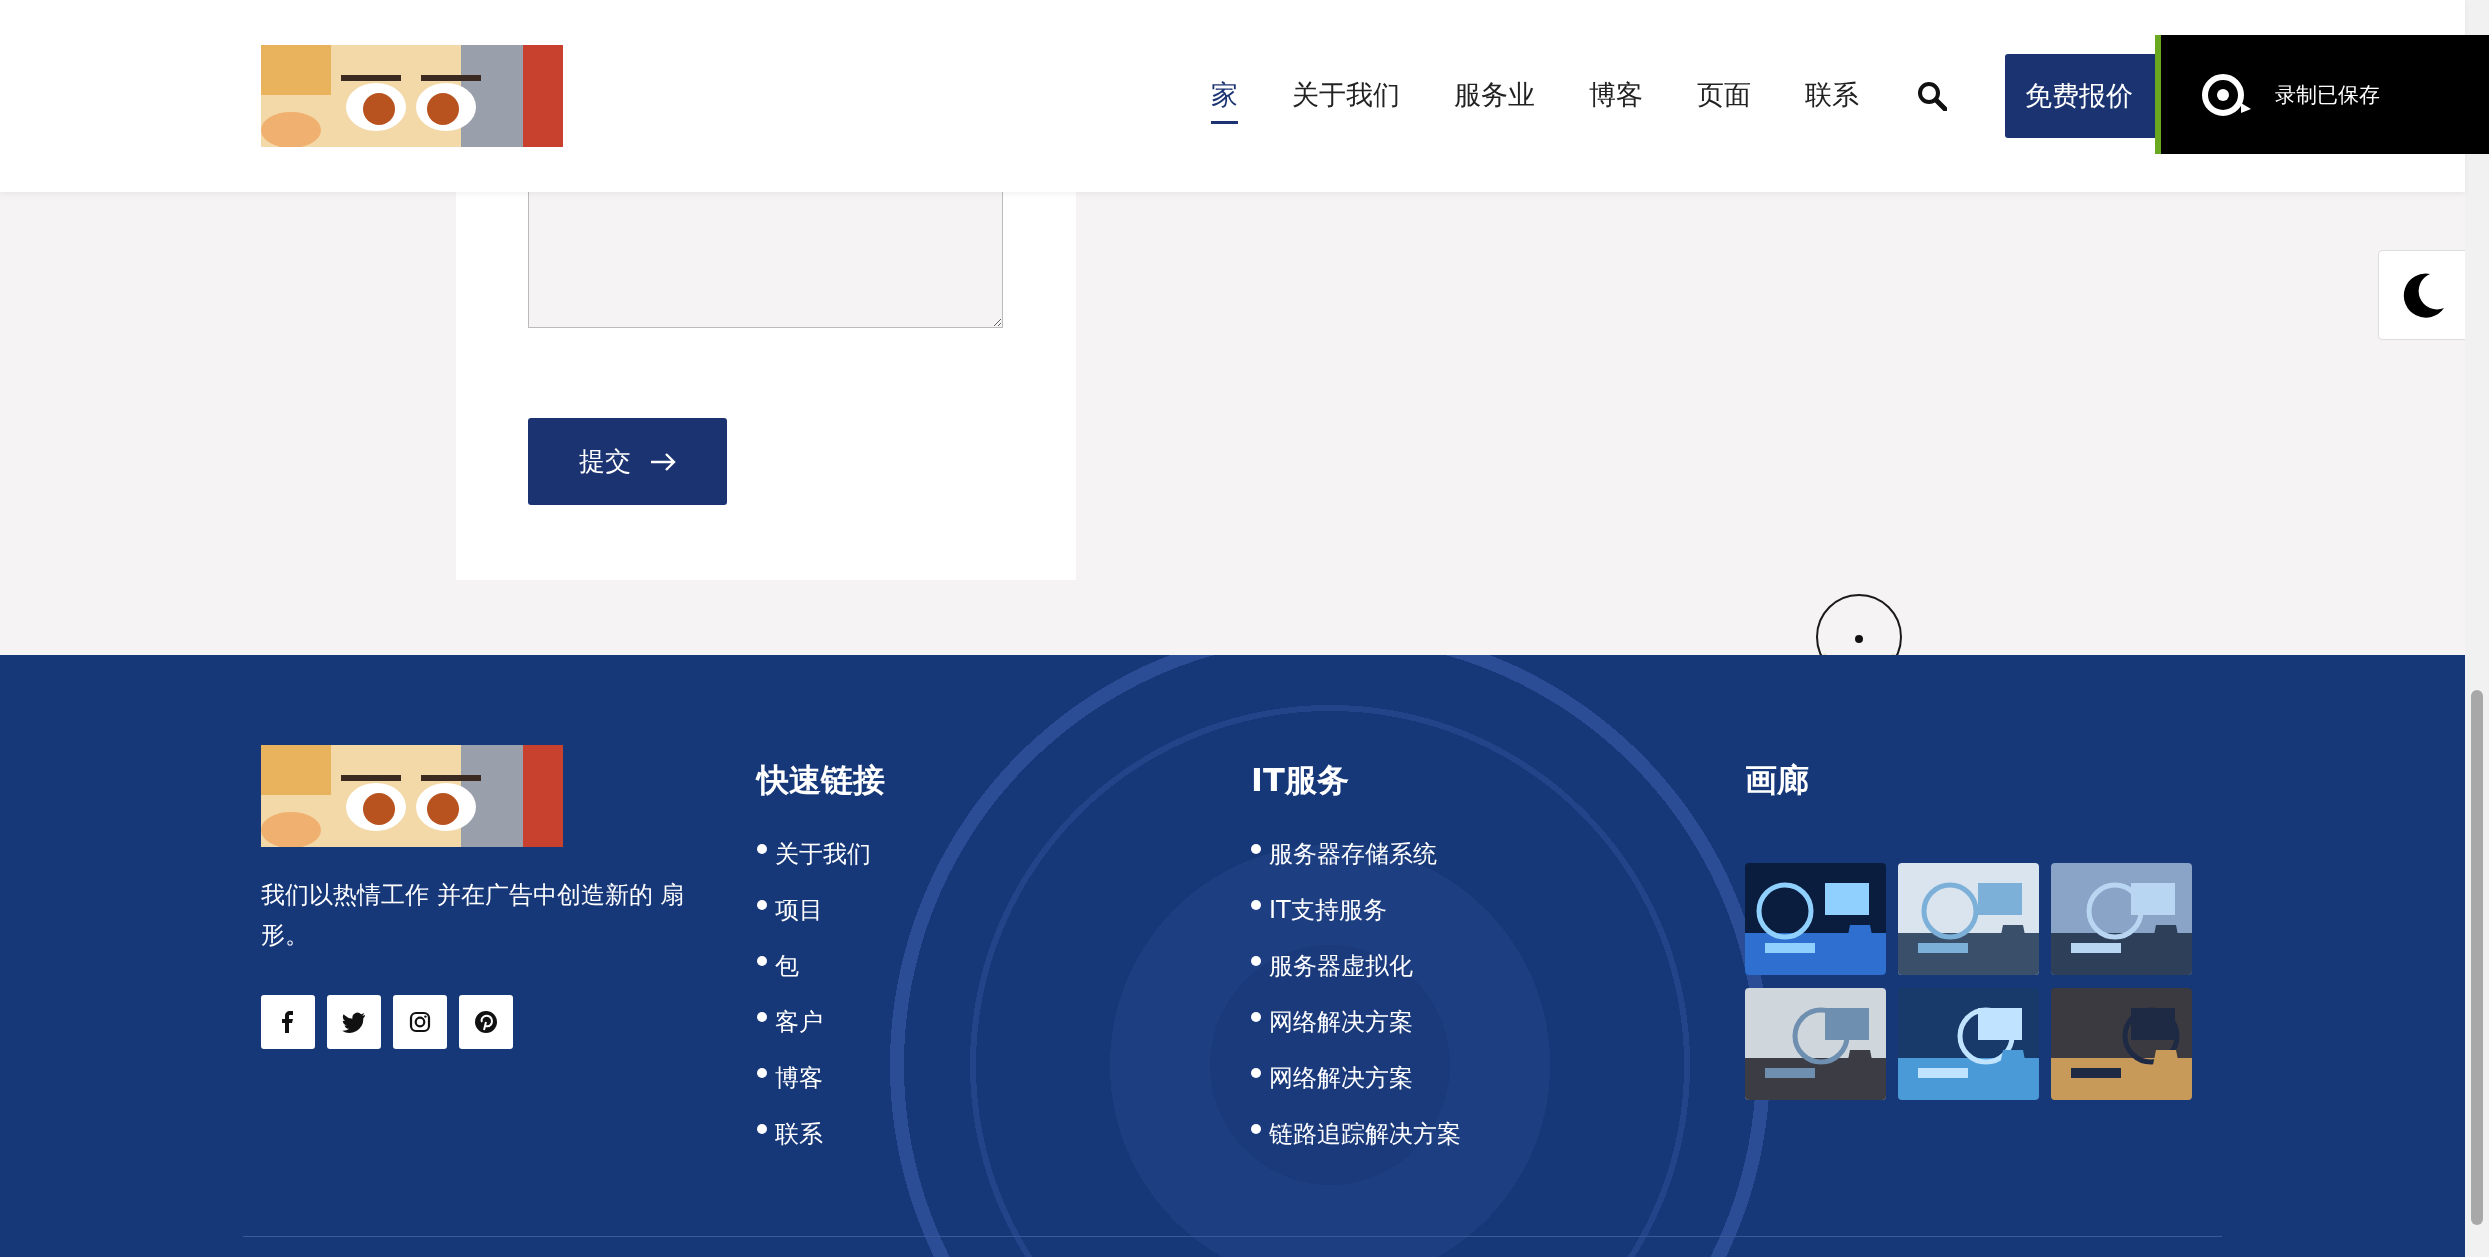 This screenshot has width=2489, height=1257. What do you see at coordinates (2423, 295) in the screenshot?
I see `dark-mode-button` at bounding box center [2423, 295].